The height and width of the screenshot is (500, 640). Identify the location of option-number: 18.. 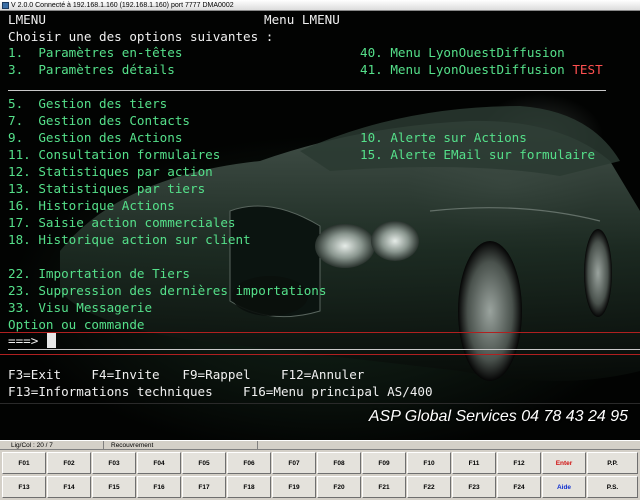
(19, 239).